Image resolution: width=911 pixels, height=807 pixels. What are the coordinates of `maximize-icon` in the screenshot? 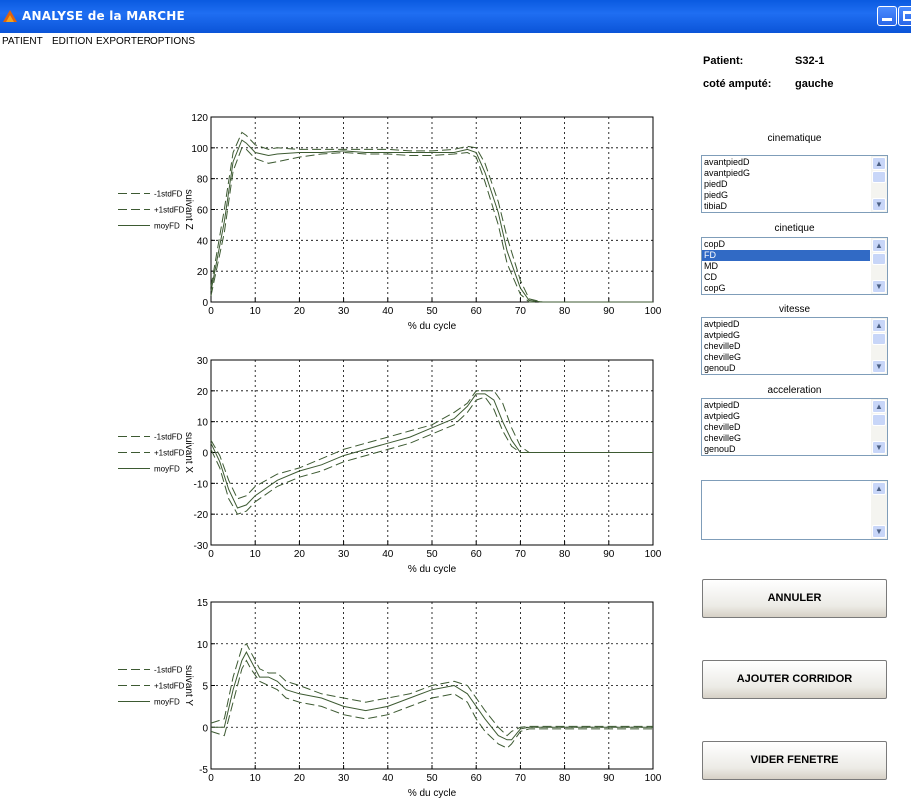 It's located at (907, 16).